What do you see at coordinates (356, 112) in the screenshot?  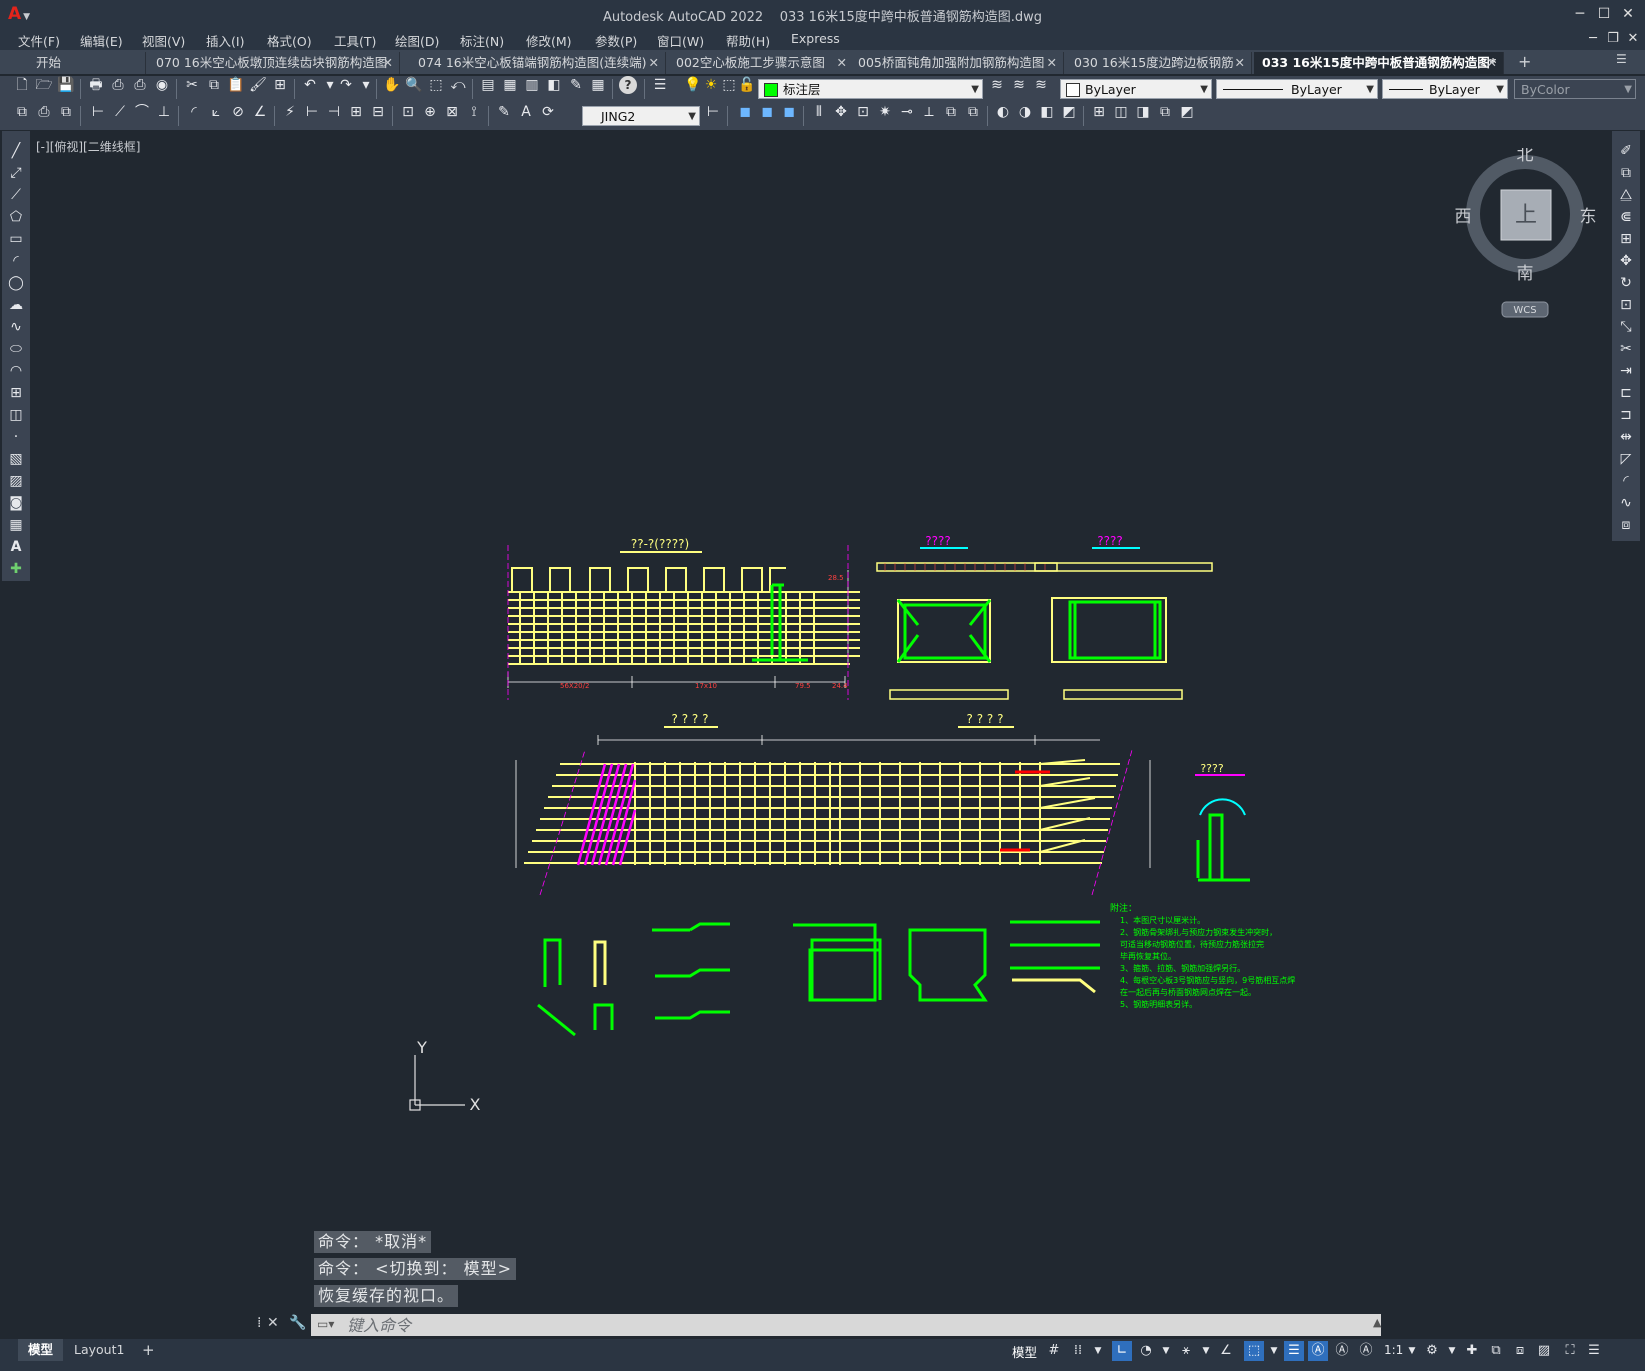 I see `dim-space-icon: ⊞` at bounding box center [356, 112].